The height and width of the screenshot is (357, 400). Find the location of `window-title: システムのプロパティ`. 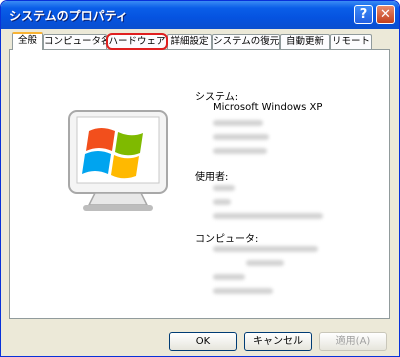

window-title: システムのプロパティ is located at coordinates (68, 16).